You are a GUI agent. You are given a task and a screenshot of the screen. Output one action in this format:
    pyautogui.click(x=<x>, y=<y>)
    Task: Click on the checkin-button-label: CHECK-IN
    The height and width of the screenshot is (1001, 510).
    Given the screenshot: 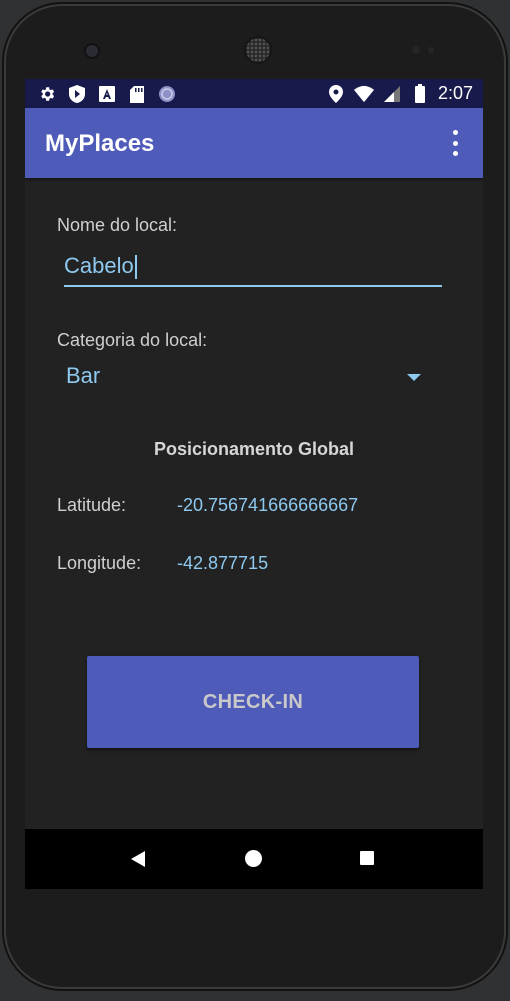 What is the action you would take?
    pyautogui.click(x=253, y=701)
    